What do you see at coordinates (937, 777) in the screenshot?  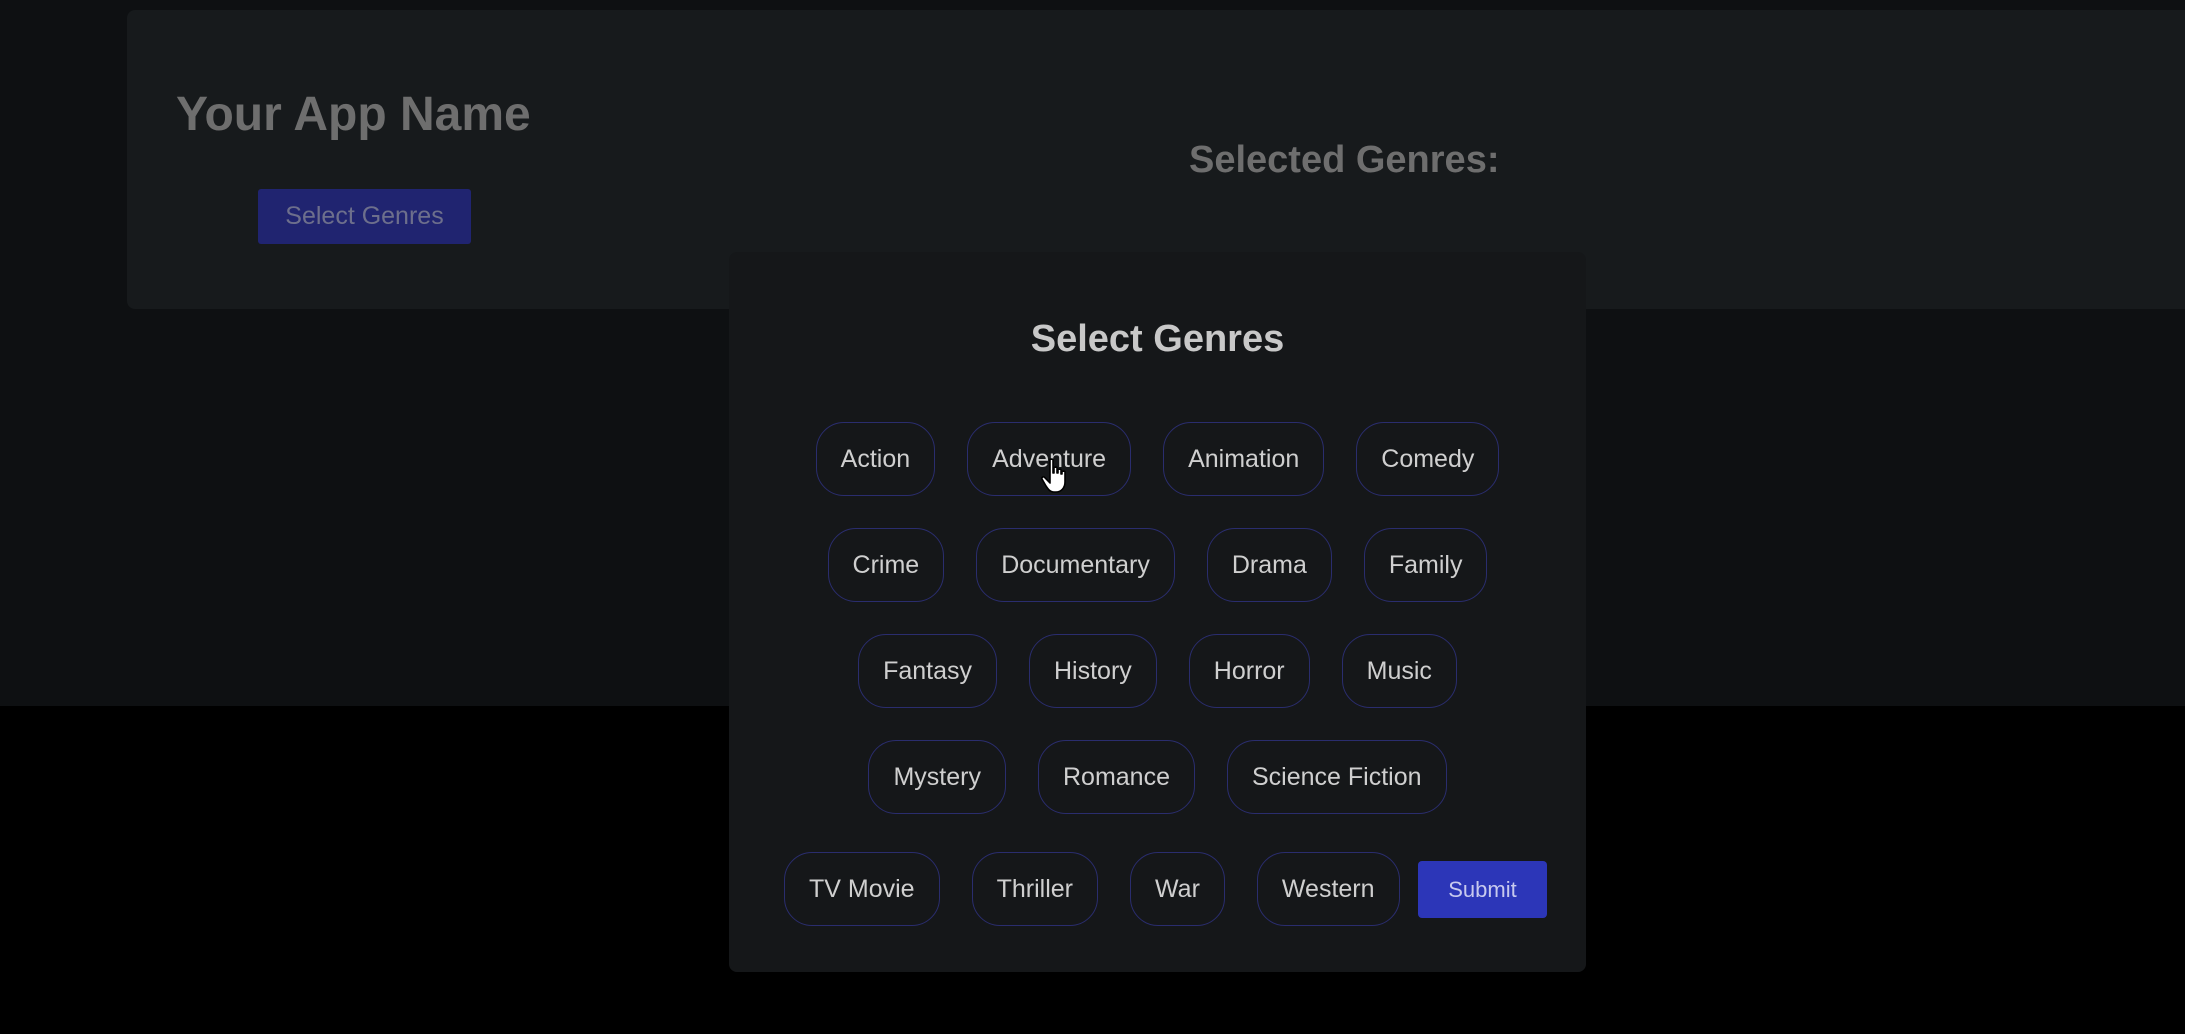 I see `genre-chip-mystery: Mystery` at bounding box center [937, 777].